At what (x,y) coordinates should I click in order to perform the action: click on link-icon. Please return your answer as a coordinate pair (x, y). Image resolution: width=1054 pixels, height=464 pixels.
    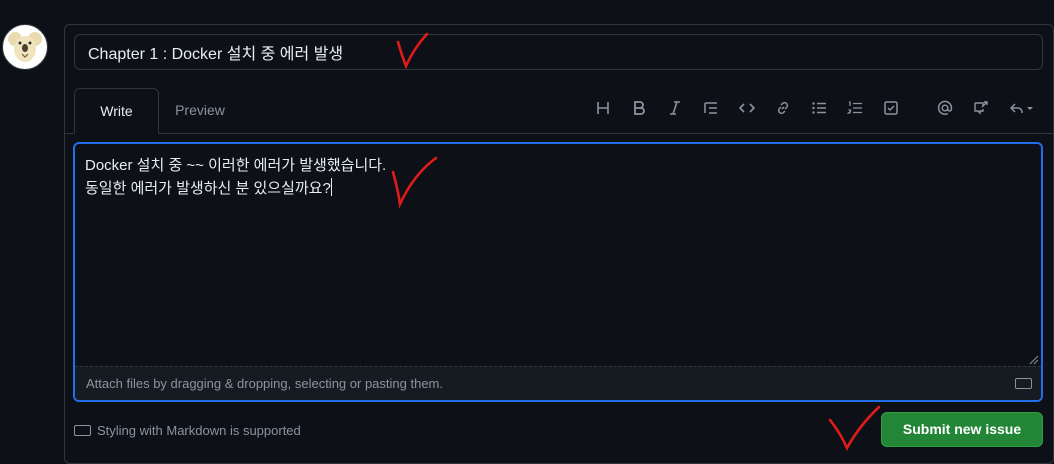
    Looking at the image, I should click on (783, 108).